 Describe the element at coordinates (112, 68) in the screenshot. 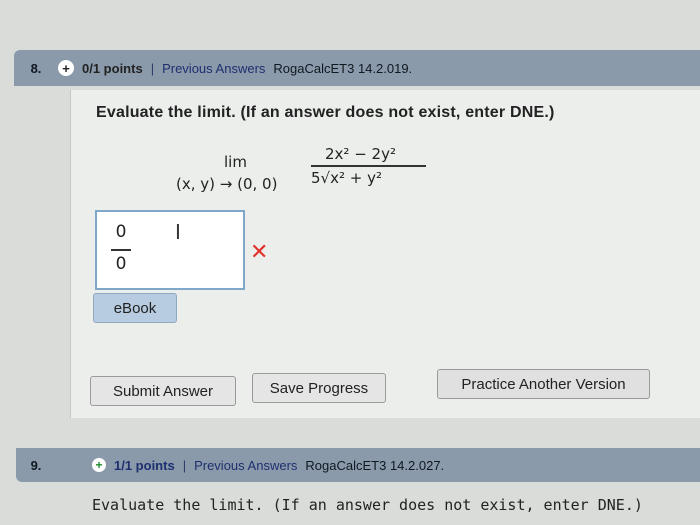

I see `points-label: 0/1 points` at that location.